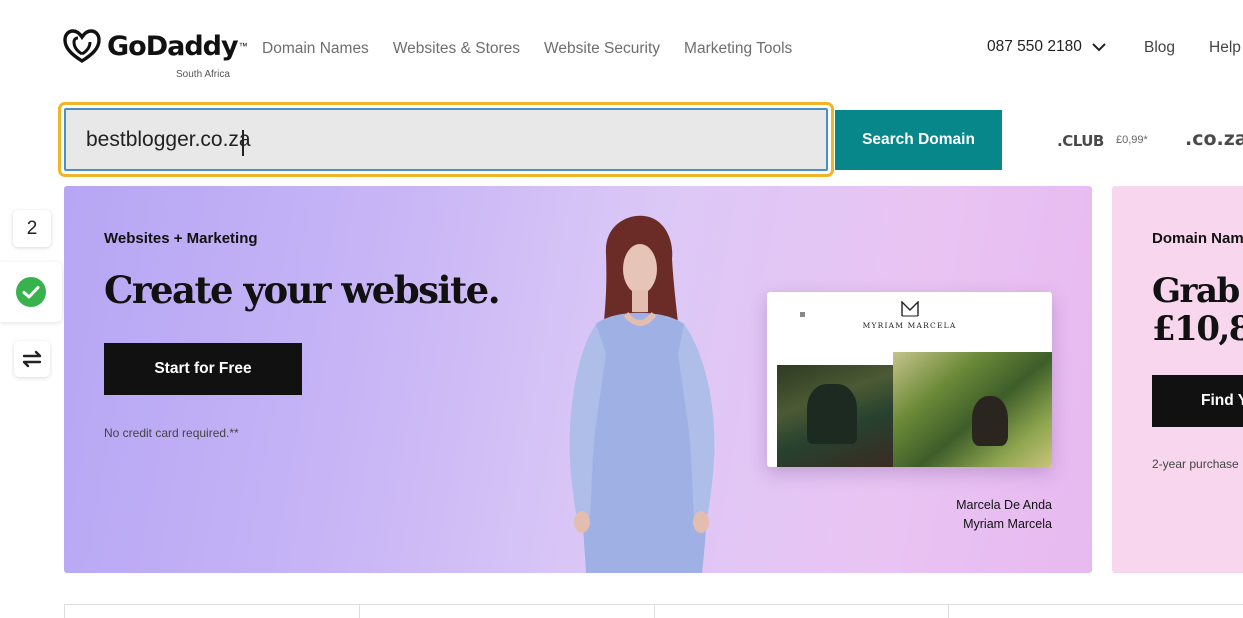  What do you see at coordinates (173, 46) in the screenshot?
I see `brand-name: GoDaddy` at bounding box center [173, 46].